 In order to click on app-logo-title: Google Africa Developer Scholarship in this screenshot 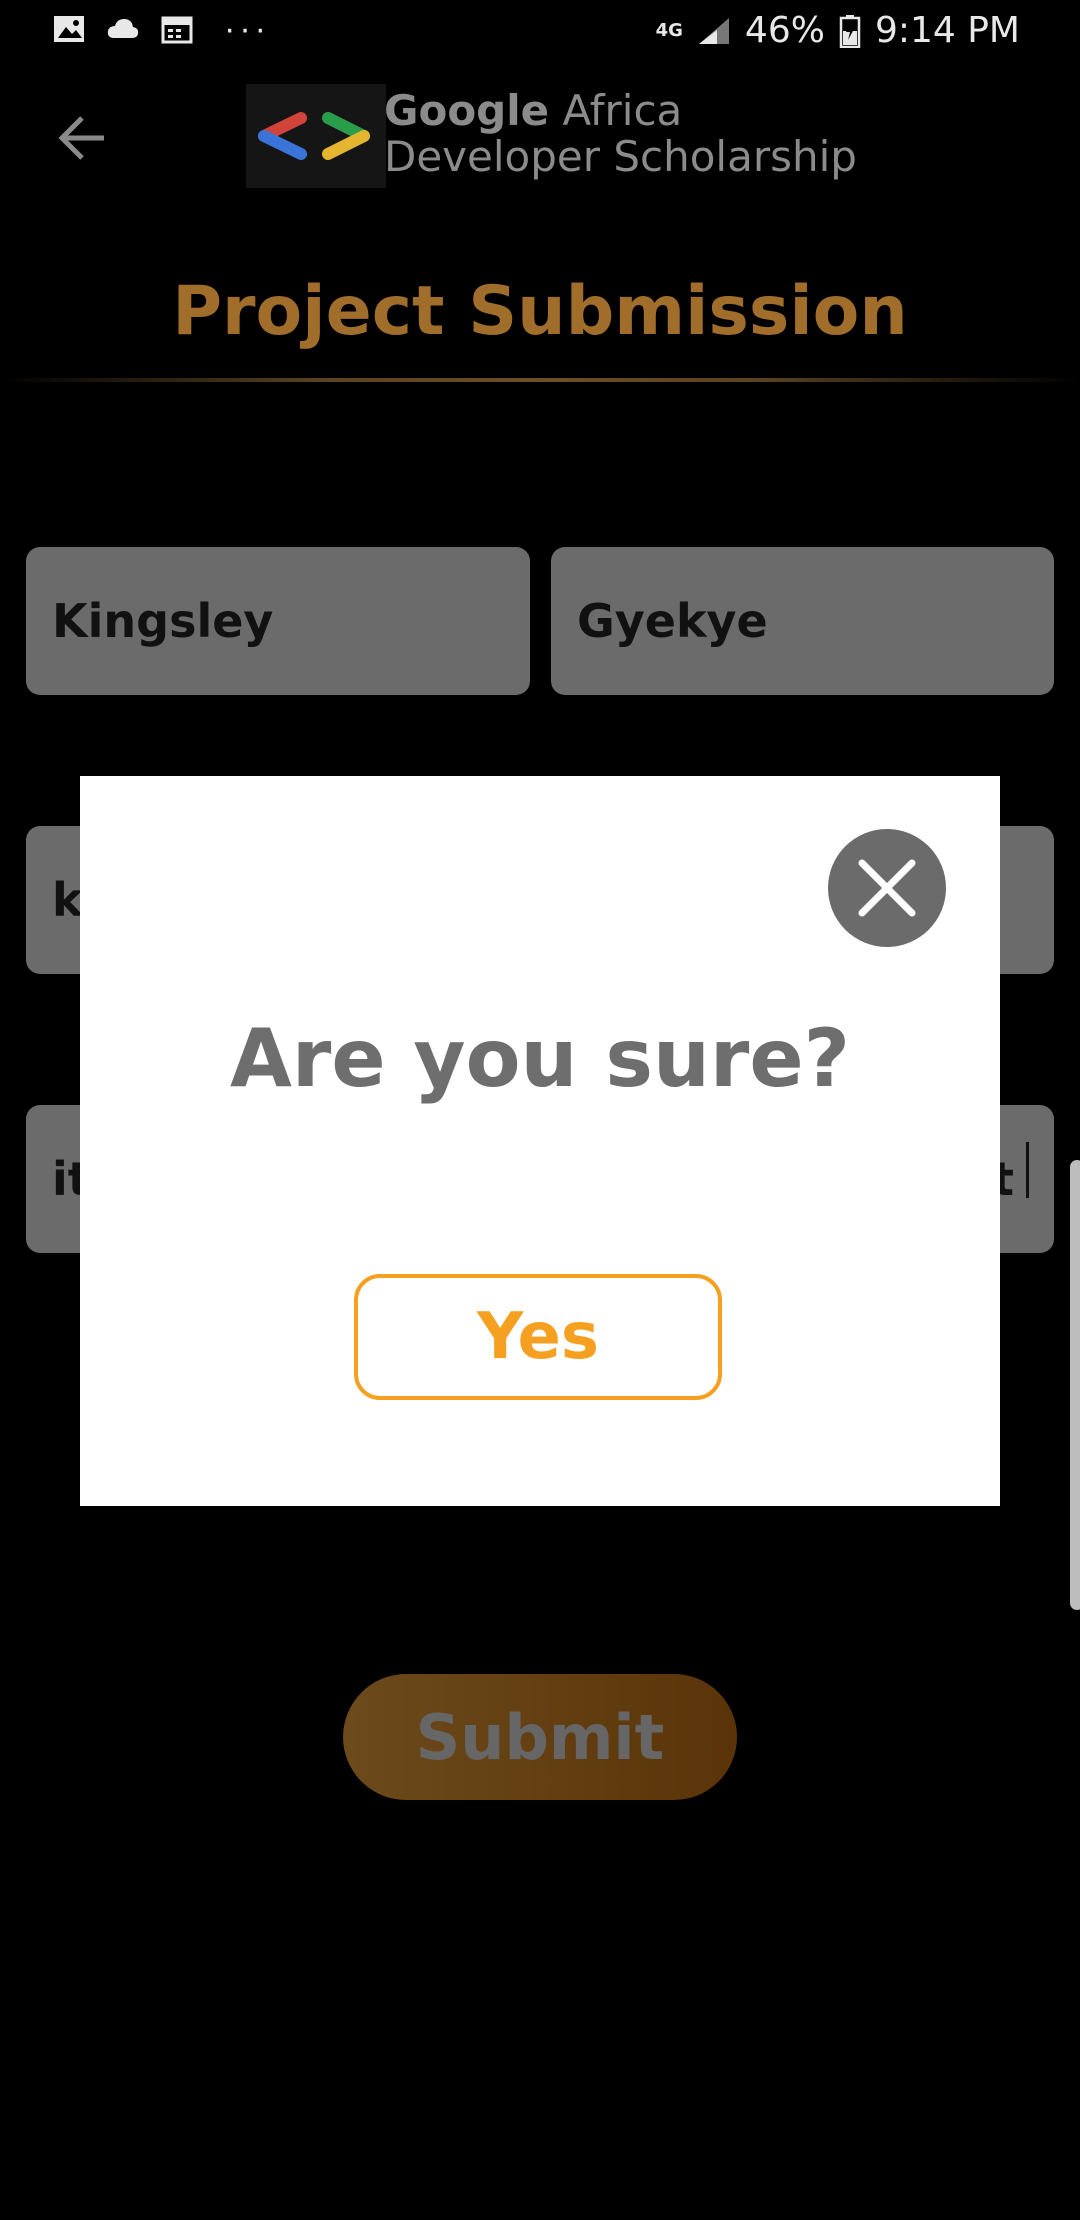, I will do `click(620, 134)`.